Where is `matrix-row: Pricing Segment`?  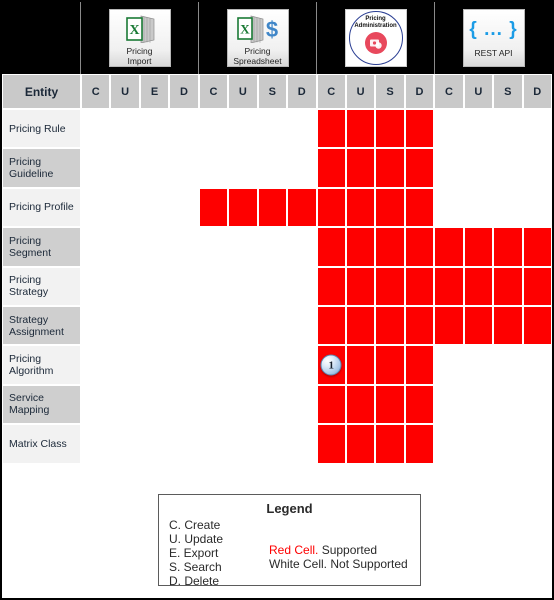
matrix-row: Pricing Segment is located at coordinates (277, 247).